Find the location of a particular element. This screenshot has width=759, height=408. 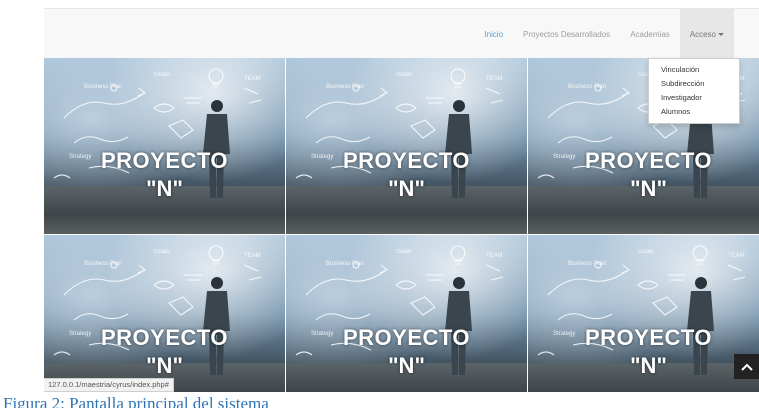

nav-item-label: Inicio is located at coordinates (494, 34).